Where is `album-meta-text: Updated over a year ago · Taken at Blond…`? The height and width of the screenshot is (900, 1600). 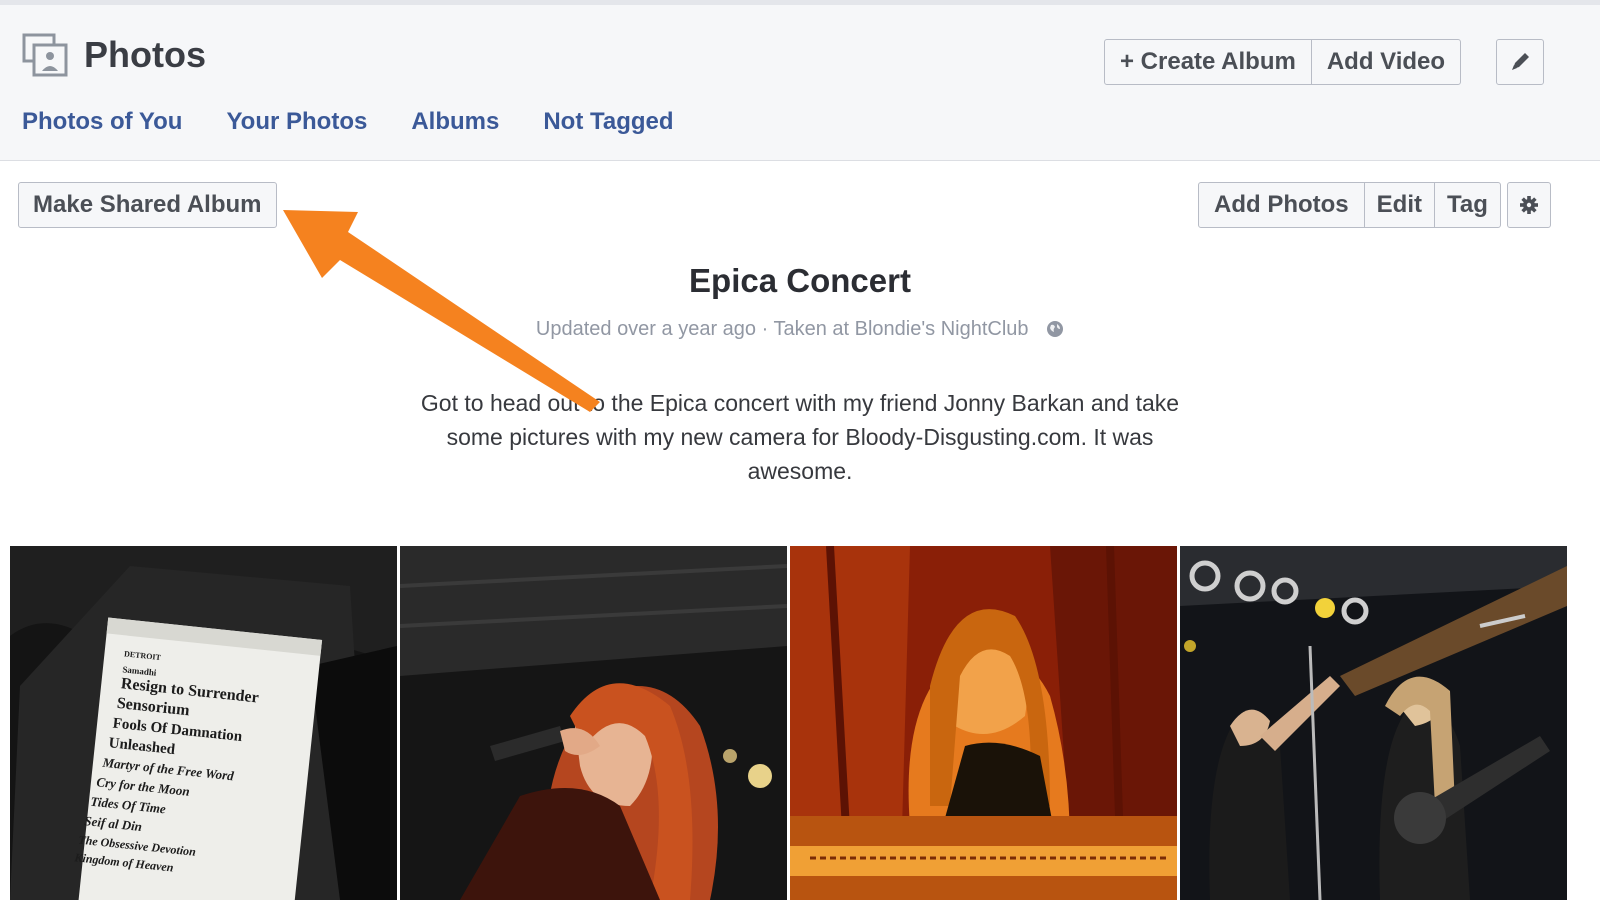
album-meta-text: Updated over a year ago · Taken at Blond… is located at coordinates (782, 329).